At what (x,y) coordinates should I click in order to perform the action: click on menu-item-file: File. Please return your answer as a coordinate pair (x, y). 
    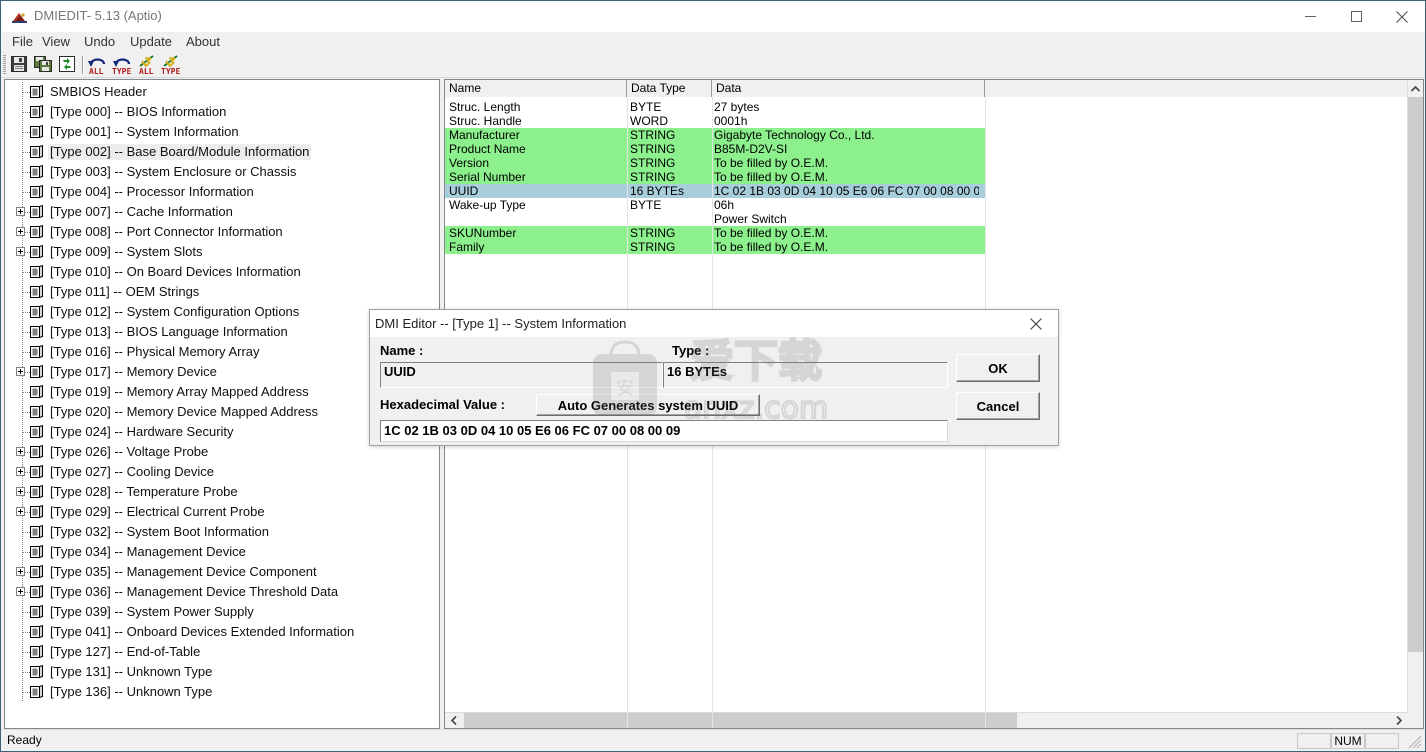
    Looking at the image, I should click on (22, 41).